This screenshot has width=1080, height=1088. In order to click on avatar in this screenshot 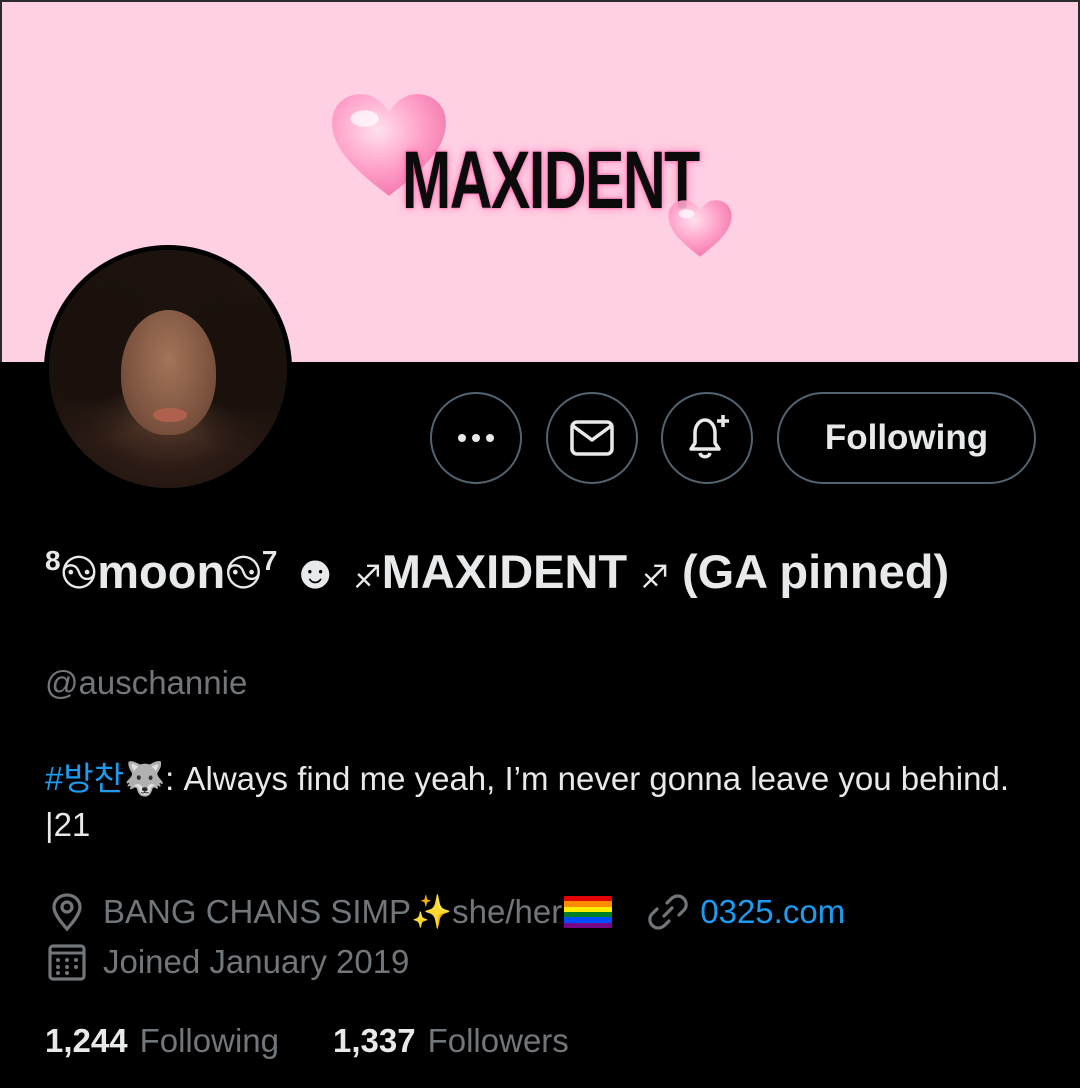, I will do `click(168, 369)`.